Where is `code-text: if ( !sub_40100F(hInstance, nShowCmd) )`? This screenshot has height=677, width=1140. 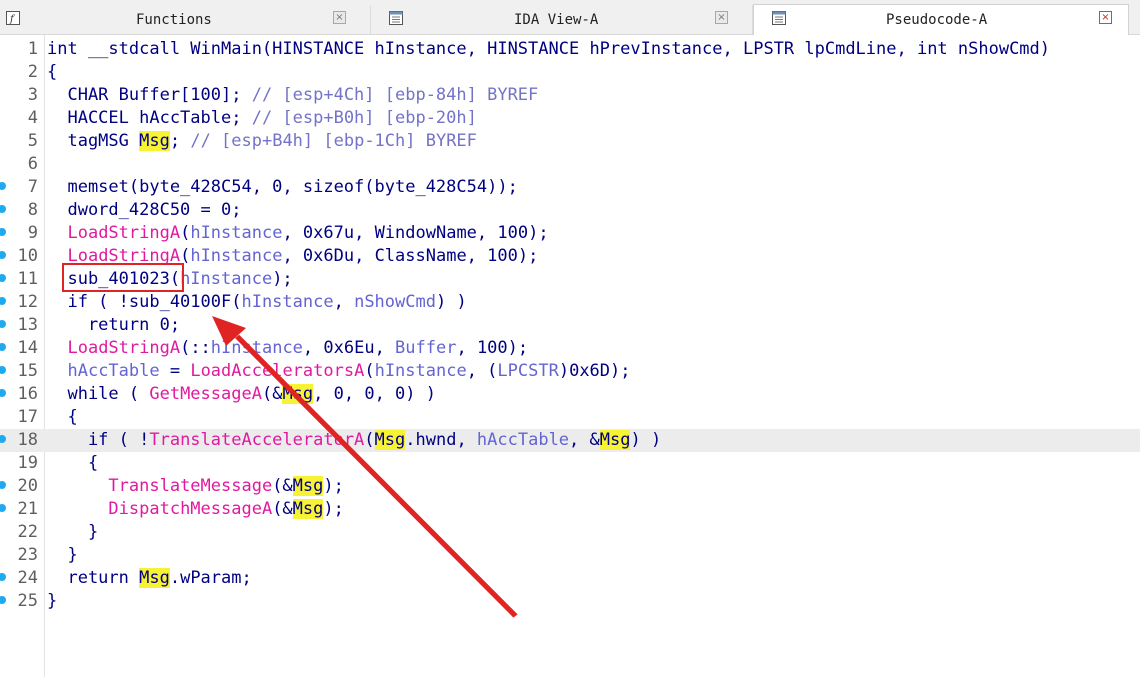
code-text: if ( !sub_40100F(hInstance, nShowCmd) ) is located at coordinates (256, 302).